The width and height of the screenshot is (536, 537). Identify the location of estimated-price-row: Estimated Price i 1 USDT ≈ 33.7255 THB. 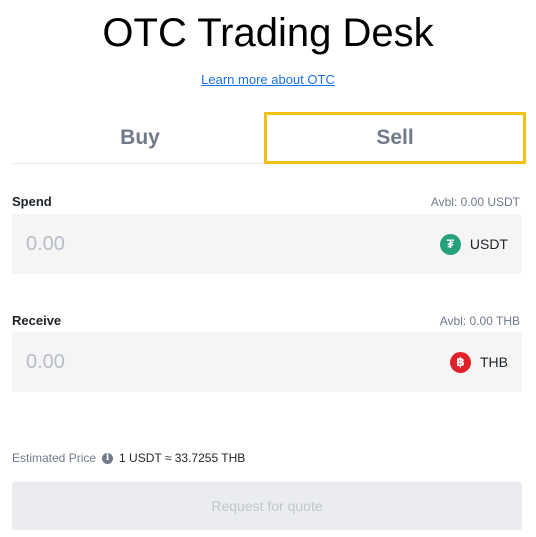
(128, 458).